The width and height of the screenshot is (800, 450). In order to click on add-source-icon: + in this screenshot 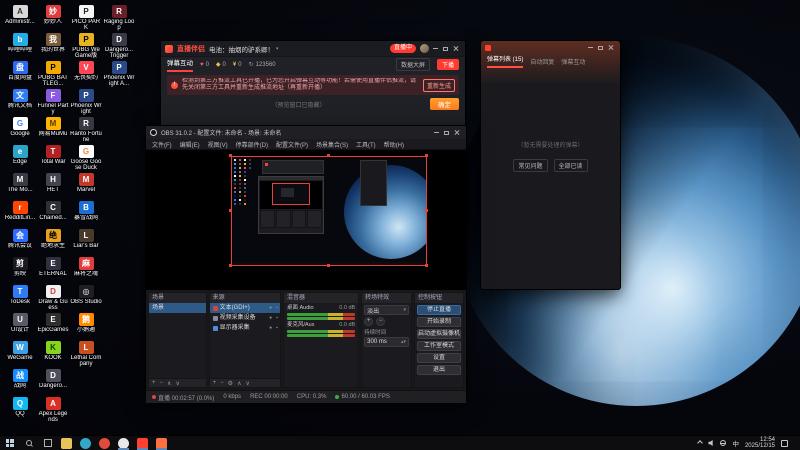, I will do `click(215, 383)`.